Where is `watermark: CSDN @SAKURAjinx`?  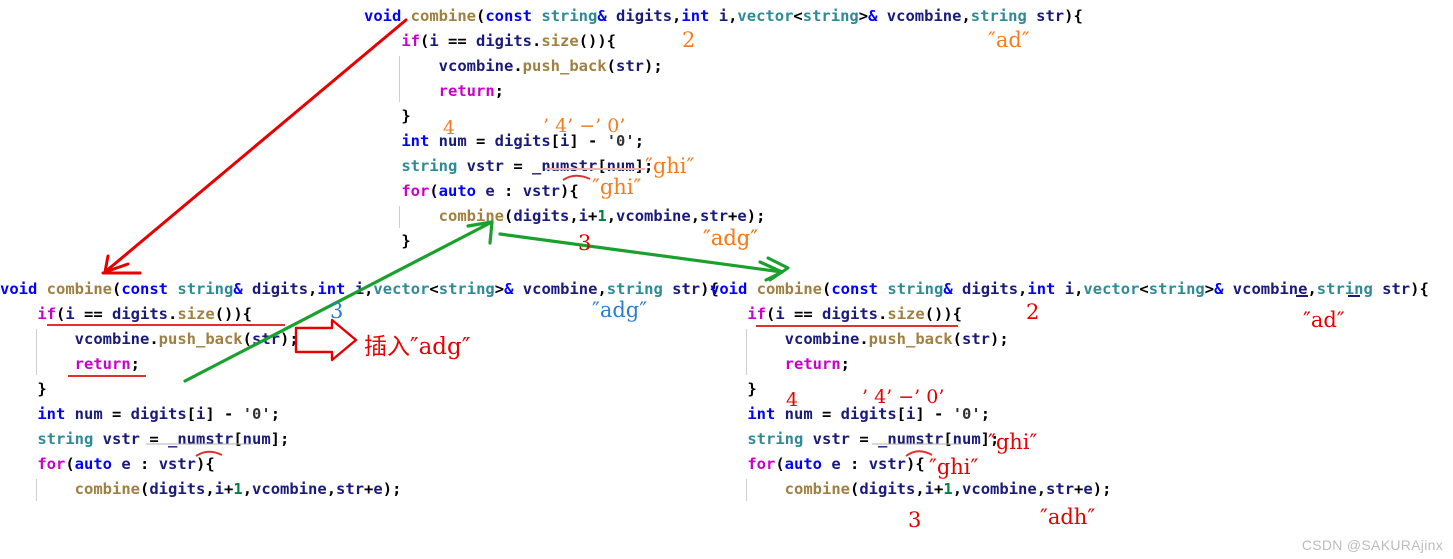 watermark: CSDN @SAKURAjinx is located at coordinates (1372, 545).